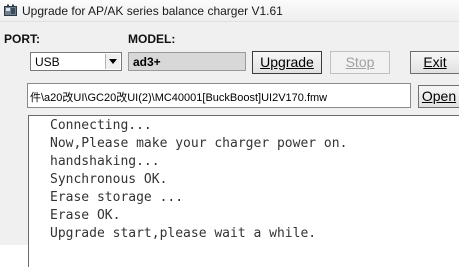 This screenshot has height=267, width=459. Describe the element at coordinates (10, 10) in the screenshot. I see `charger-app-icon` at that location.